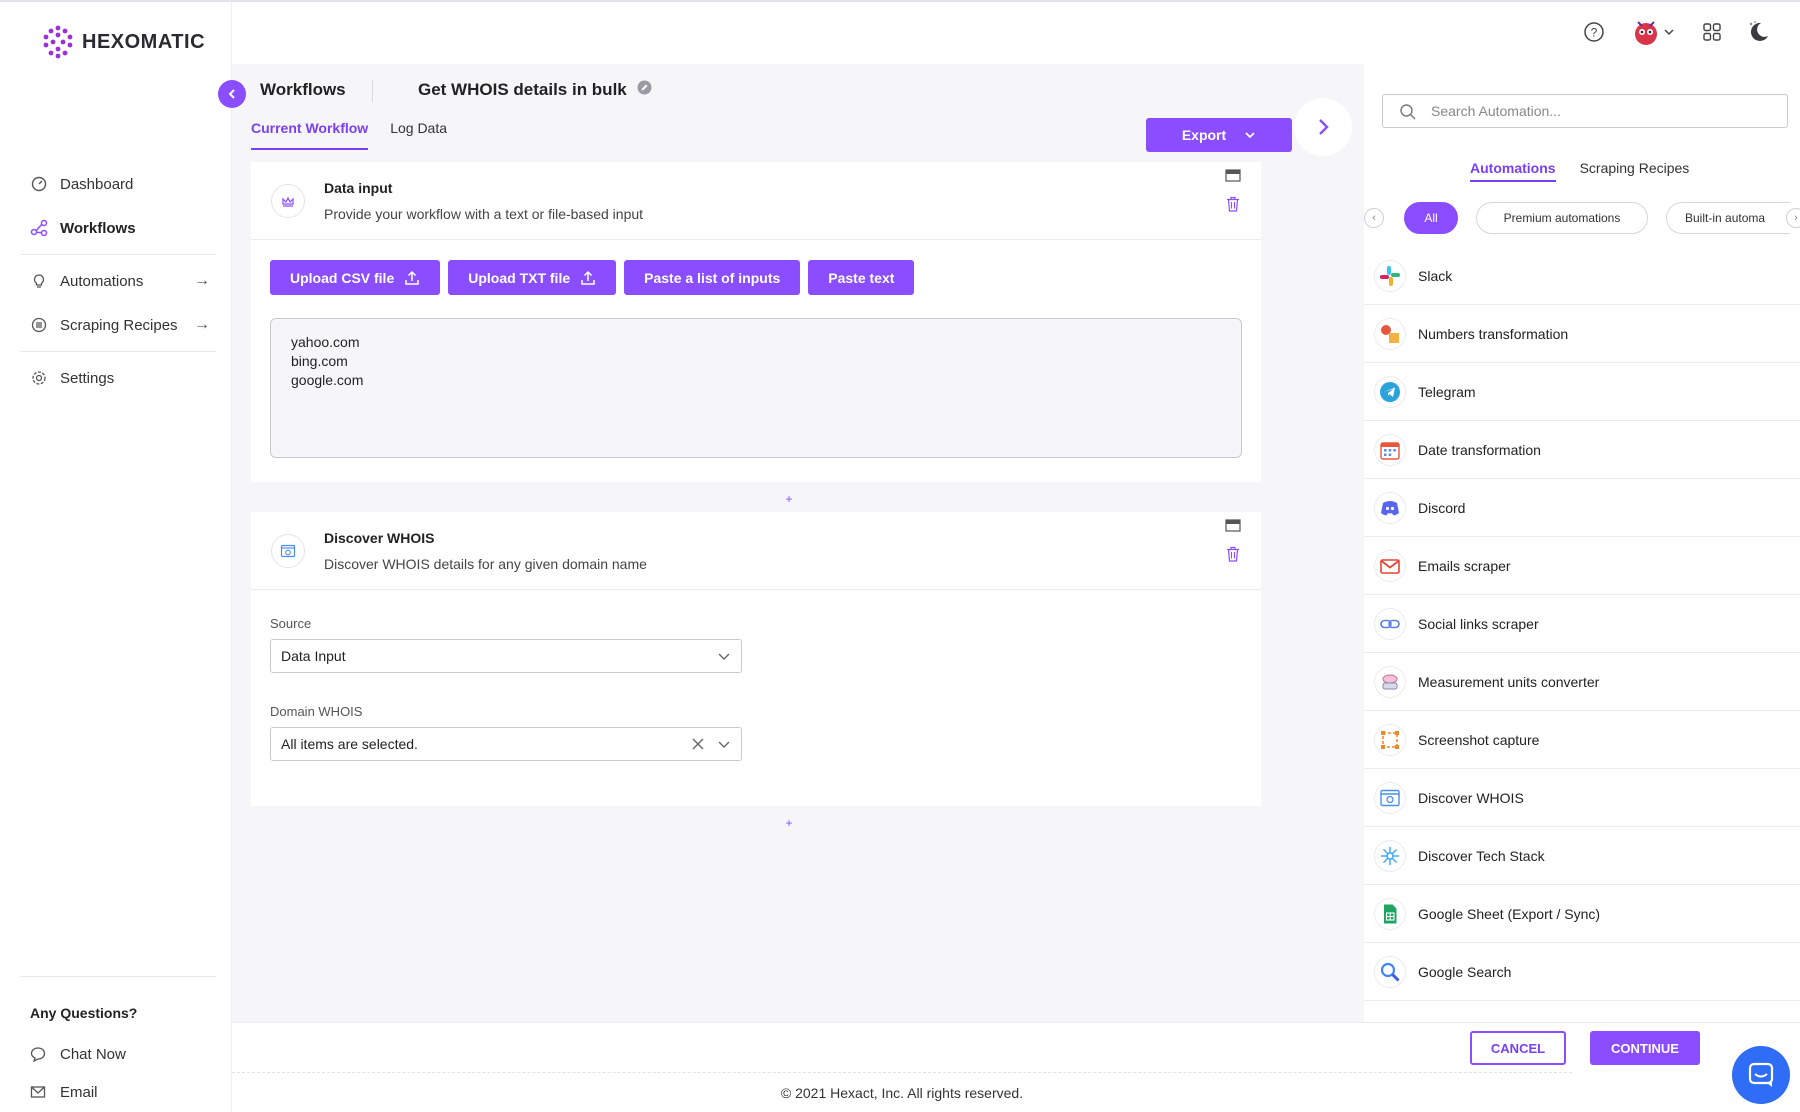 The height and width of the screenshot is (1112, 1800). What do you see at coordinates (1390, 623) in the screenshot?
I see `link-icon` at bounding box center [1390, 623].